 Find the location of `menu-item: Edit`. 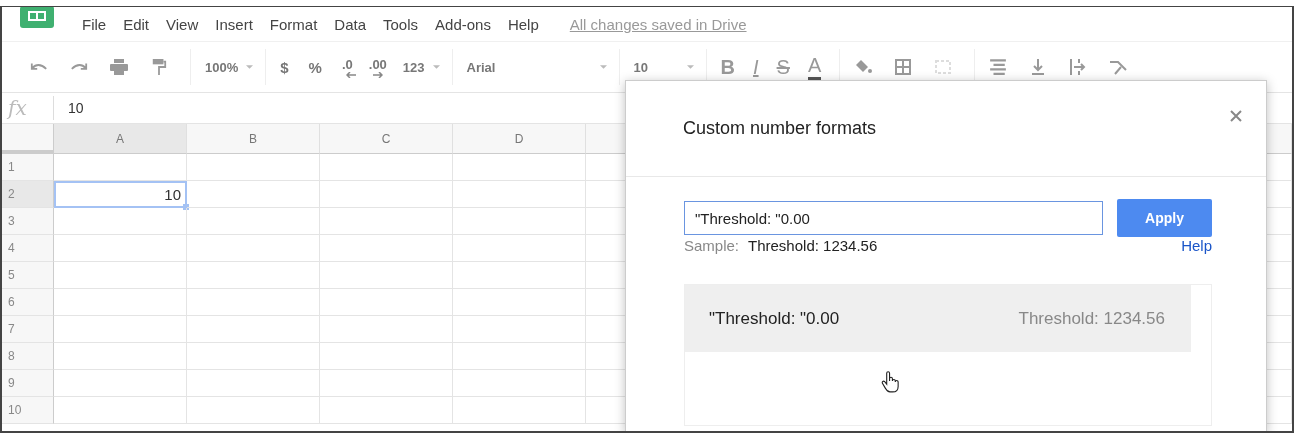

menu-item: Edit is located at coordinates (136, 24).